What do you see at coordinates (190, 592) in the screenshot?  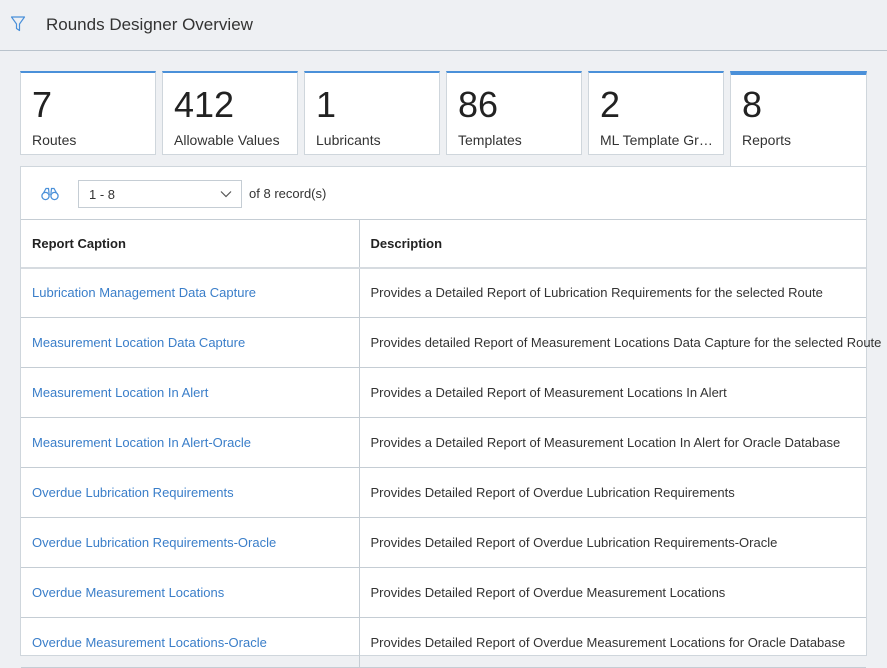 I see `report-caption-link: Overdue Measurement Locations` at bounding box center [190, 592].